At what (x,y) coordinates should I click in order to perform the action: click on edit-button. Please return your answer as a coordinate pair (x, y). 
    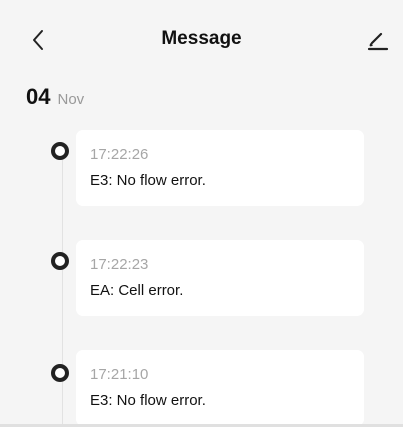
    Looking at the image, I should click on (378, 40).